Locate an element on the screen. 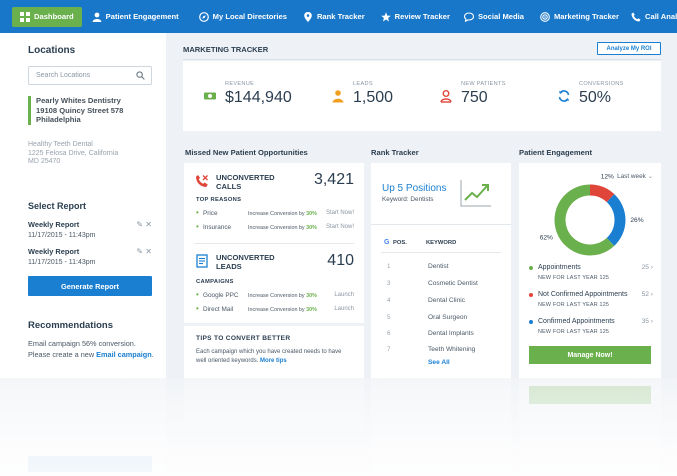 Image resolution: width=677 pixels, height=476 pixels. donut-slice-not-confirmed-appointments is located at coordinates (602, 193).